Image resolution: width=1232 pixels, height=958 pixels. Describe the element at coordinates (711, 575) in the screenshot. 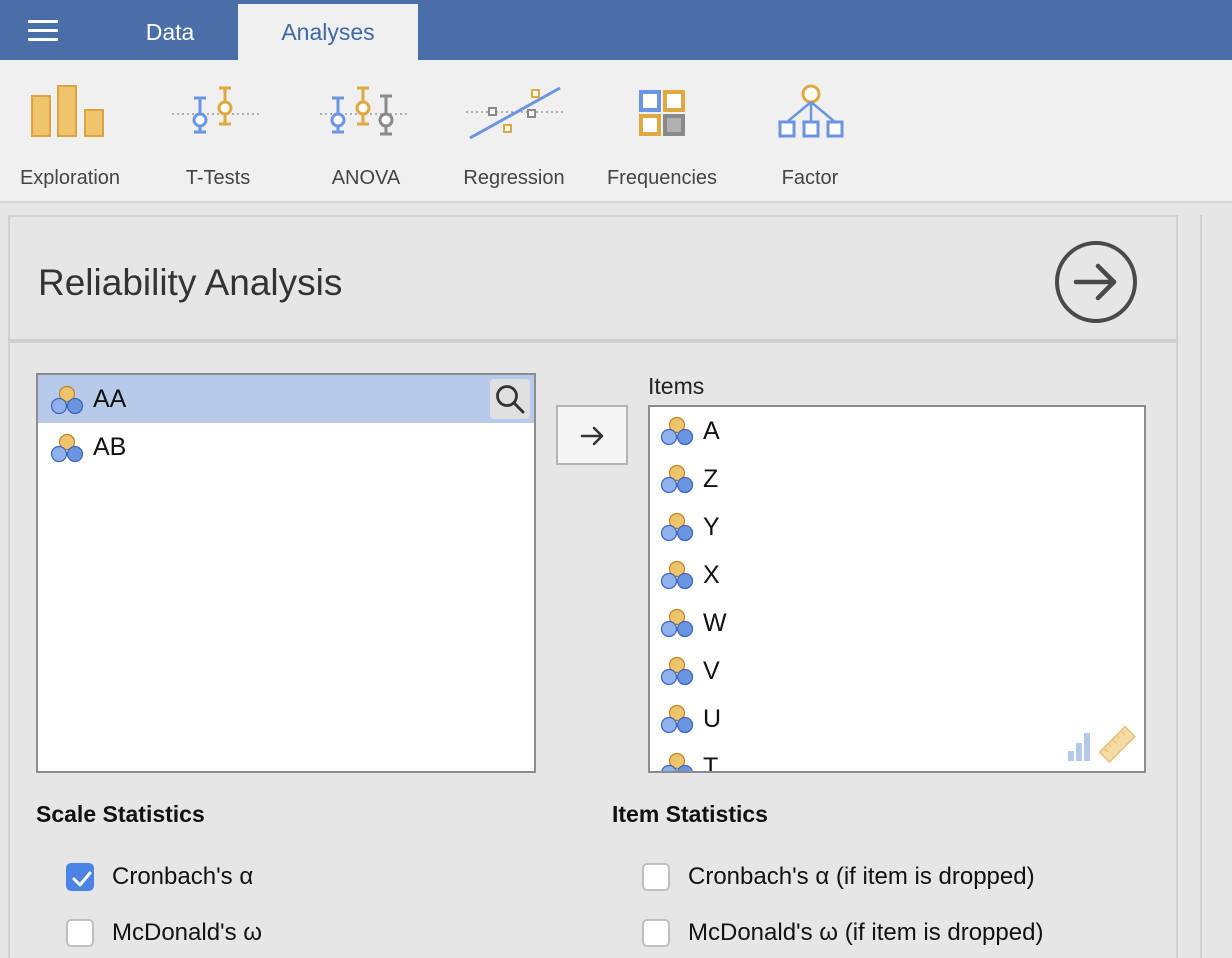

I see `item-name: X` at that location.